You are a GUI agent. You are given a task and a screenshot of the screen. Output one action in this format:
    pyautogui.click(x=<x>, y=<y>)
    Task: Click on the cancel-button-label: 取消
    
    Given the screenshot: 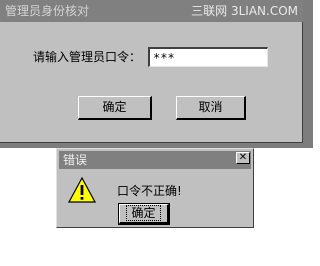 What is the action you would take?
    pyautogui.click(x=210, y=107)
    